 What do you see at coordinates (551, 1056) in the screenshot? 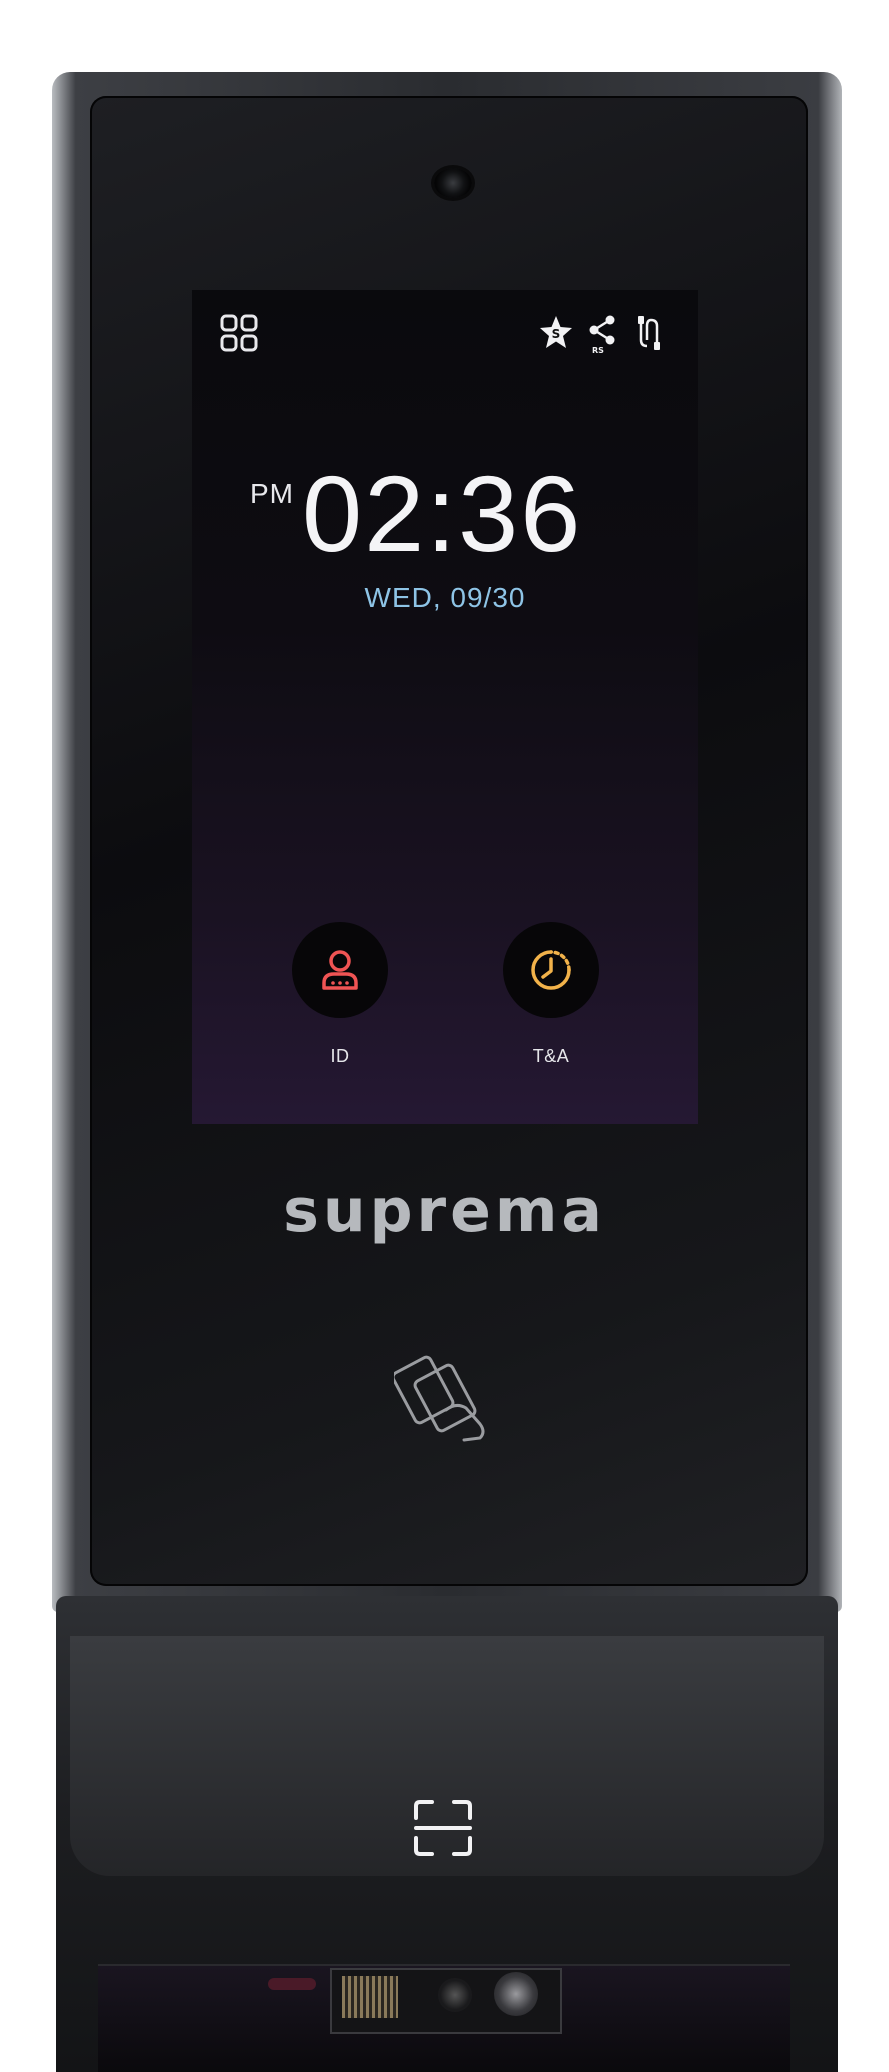
I see `ta-button-label: T&A` at bounding box center [551, 1056].